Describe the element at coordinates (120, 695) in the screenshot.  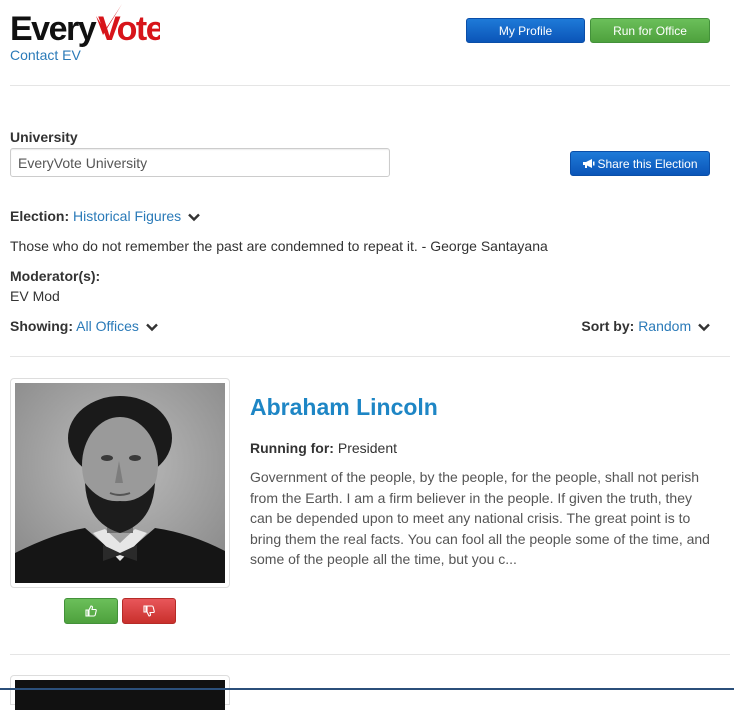
I see `next-candidate-portrait` at that location.